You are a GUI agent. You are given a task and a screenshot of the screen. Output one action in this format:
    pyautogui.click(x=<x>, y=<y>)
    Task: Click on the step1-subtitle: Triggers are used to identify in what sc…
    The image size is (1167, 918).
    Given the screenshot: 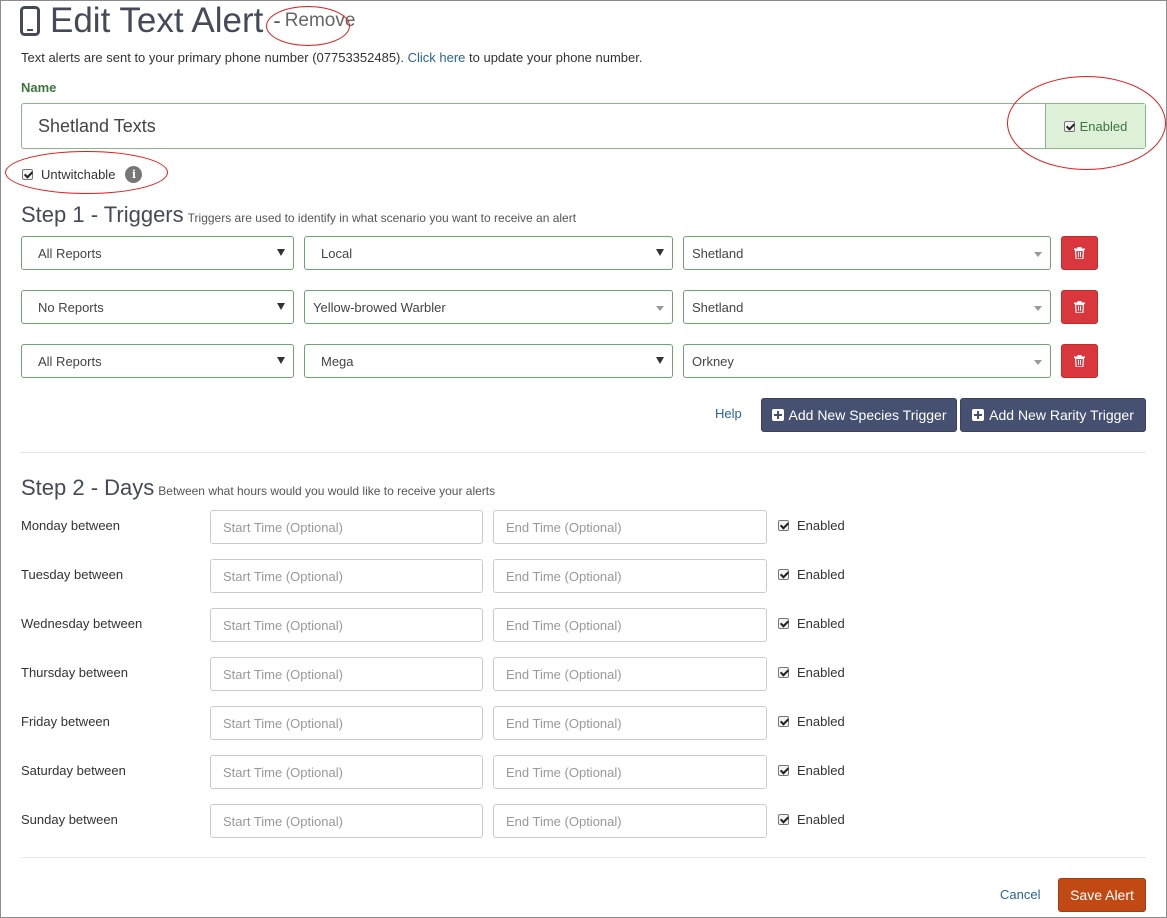 What is the action you would take?
    pyautogui.click(x=382, y=218)
    